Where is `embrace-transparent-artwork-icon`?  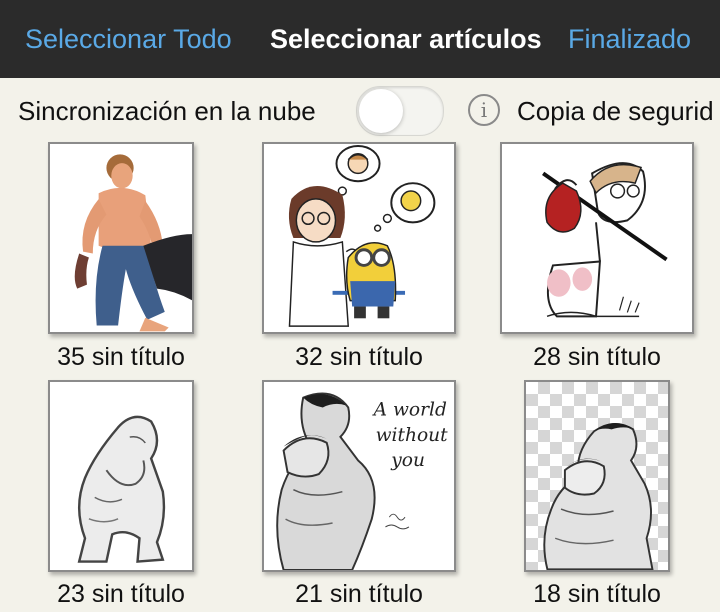 embrace-transparent-artwork-icon is located at coordinates (598, 496).